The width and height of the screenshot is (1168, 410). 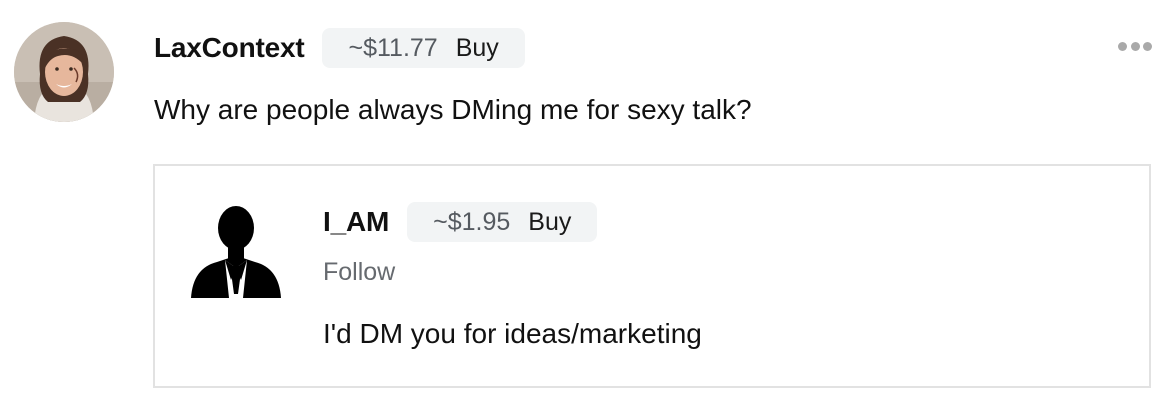 I want to click on reply-author-name: I_AM, so click(x=356, y=222).